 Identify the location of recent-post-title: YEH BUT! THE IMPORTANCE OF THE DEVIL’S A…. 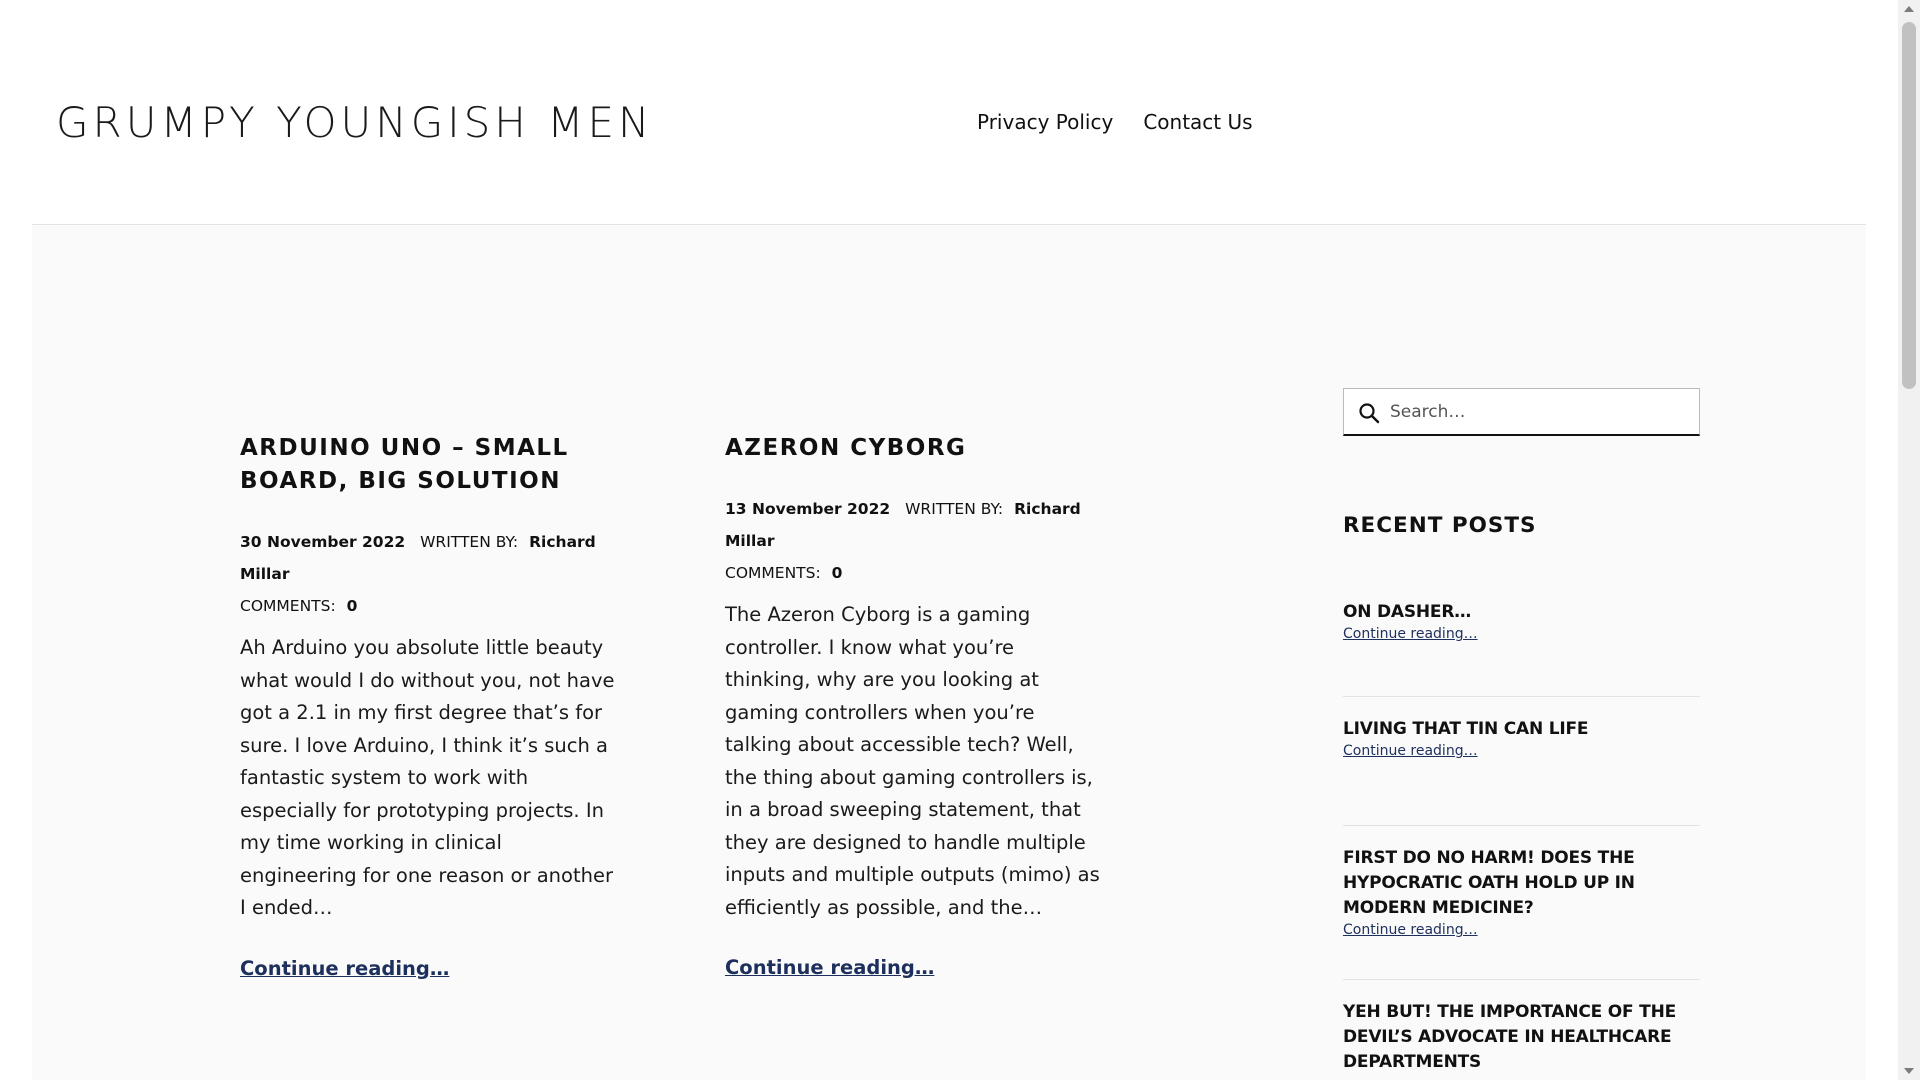
(1521, 1037).